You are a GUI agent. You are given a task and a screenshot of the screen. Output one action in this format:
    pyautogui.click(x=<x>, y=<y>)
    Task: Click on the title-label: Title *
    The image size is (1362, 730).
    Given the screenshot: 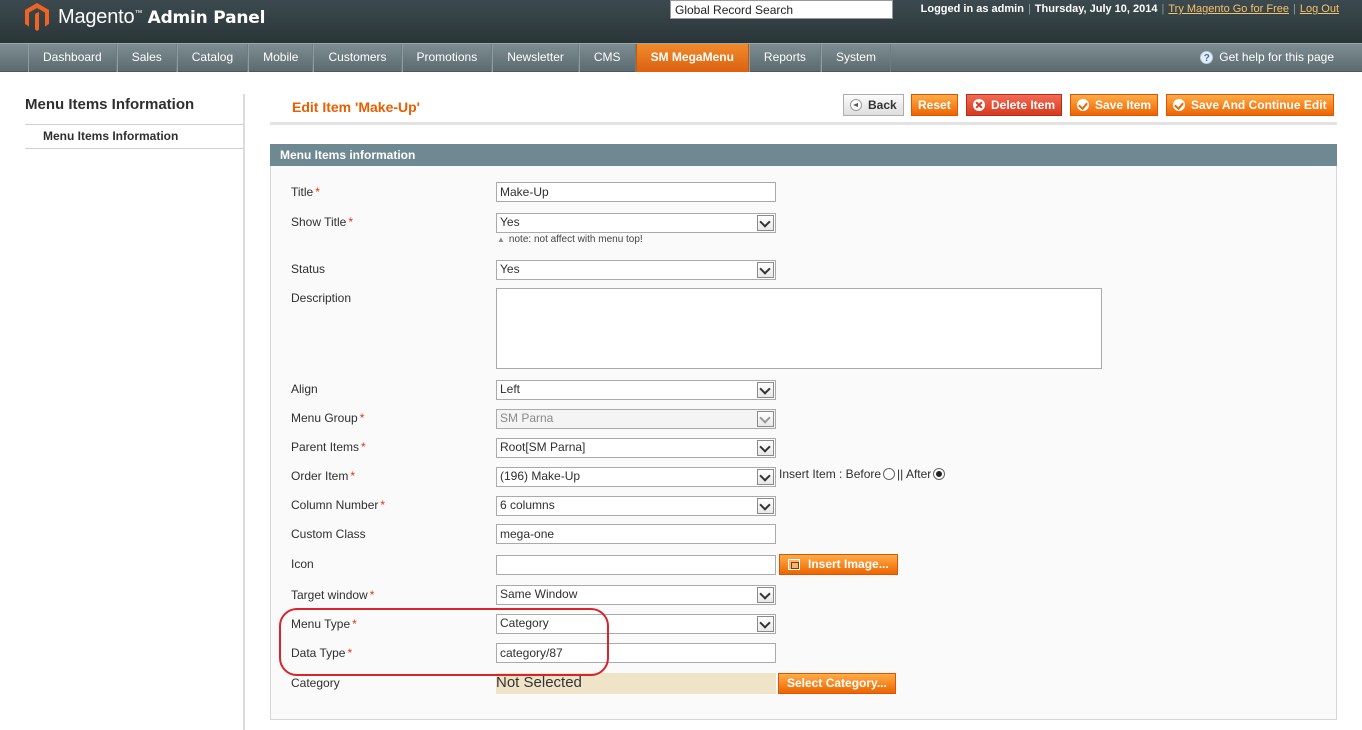 What is the action you would take?
    pyautogui.click(x=305, y=192)
    